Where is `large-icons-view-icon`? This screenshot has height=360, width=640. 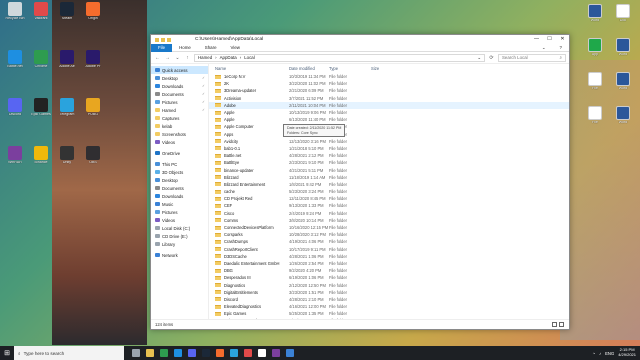 large-icons-view-icon is located at coordinates (561, 324).